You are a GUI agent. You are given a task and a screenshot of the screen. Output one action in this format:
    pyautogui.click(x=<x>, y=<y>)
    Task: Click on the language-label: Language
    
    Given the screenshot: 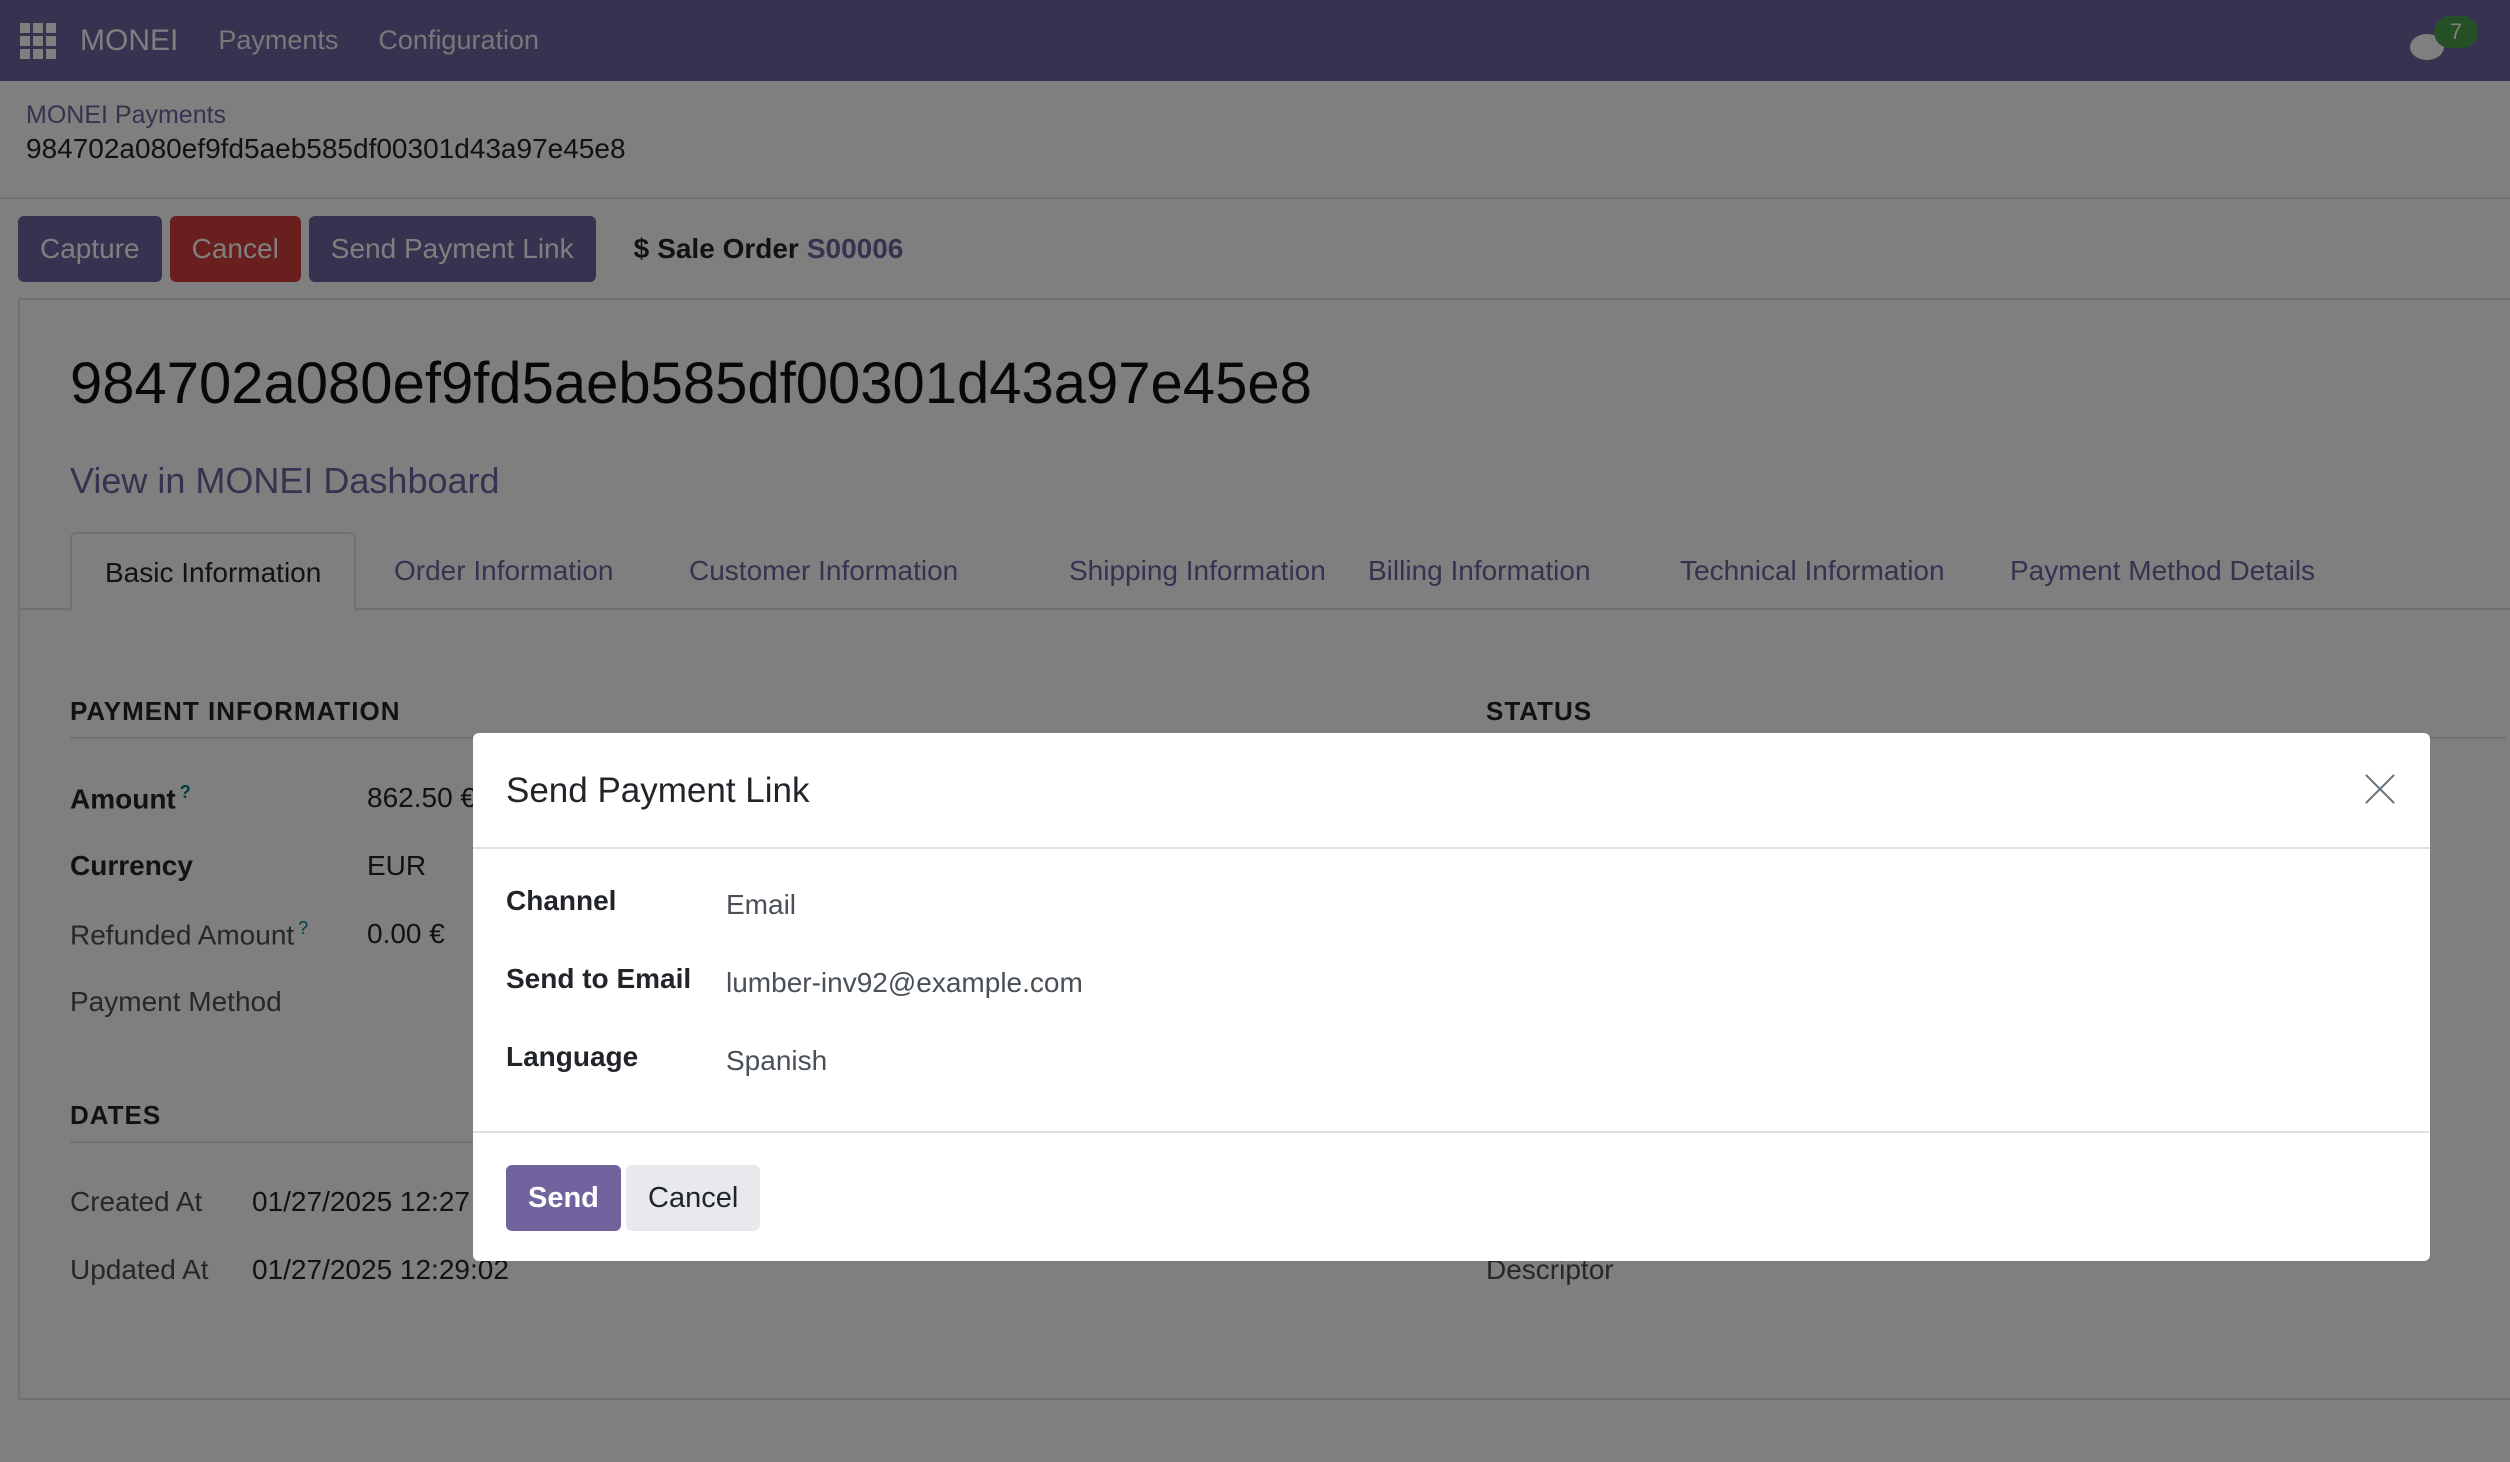 What is the action you would take?
    pyautogui.click(x=572, y=1056)
    